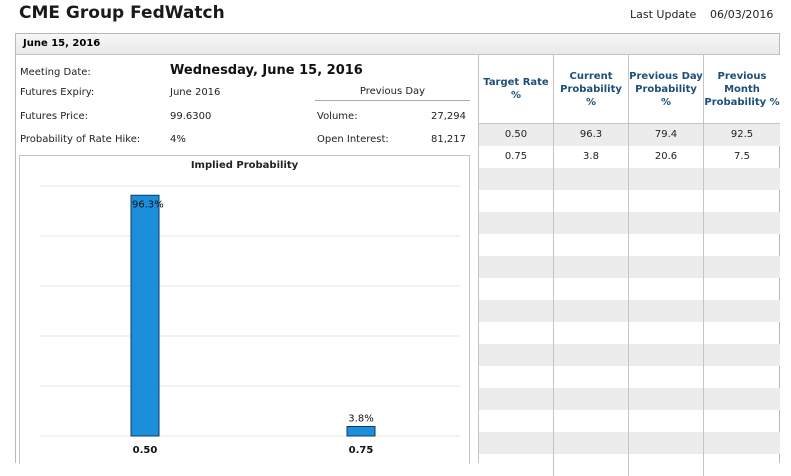 This screenshot has width=791, height=476. I want to click on meeting-tab: June 15, 2016, so click(397, 44).